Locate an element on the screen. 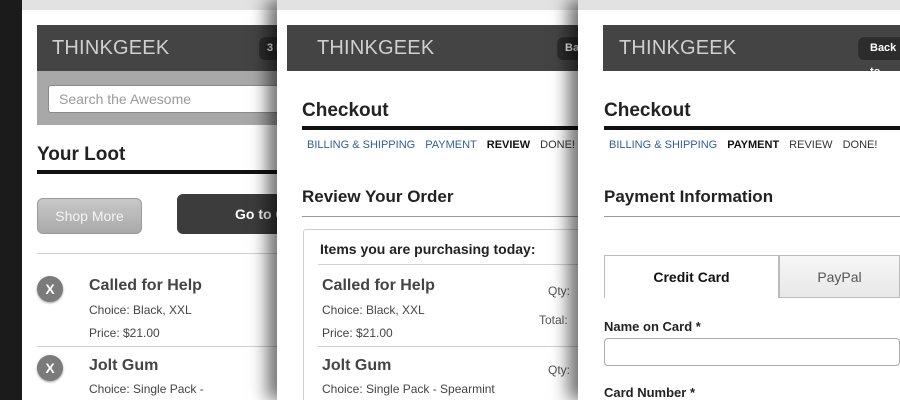 The image size is (900, 400). name-on-card-label: Name on Card * is located at coordinates (652, 326).